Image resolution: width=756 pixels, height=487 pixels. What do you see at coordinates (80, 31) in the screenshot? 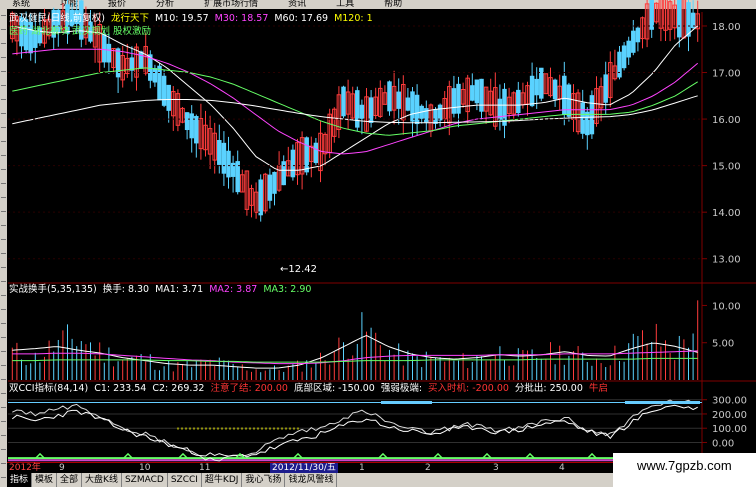
I see `price-panel-subtitle: 医药 湖北板块 武汉规划 股权激励` at bounding box center [80, 31].